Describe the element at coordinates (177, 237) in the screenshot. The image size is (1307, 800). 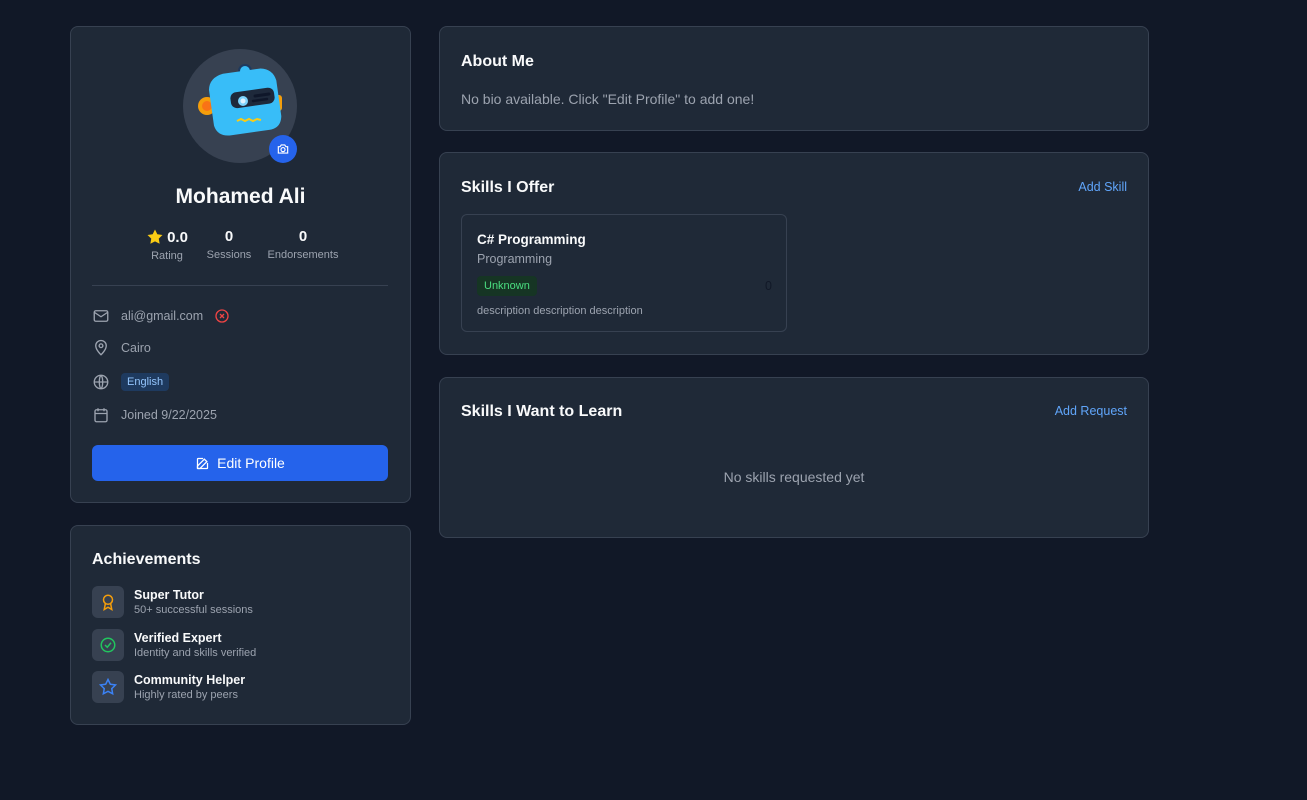
I see `rating-value: 0.0` at that location.